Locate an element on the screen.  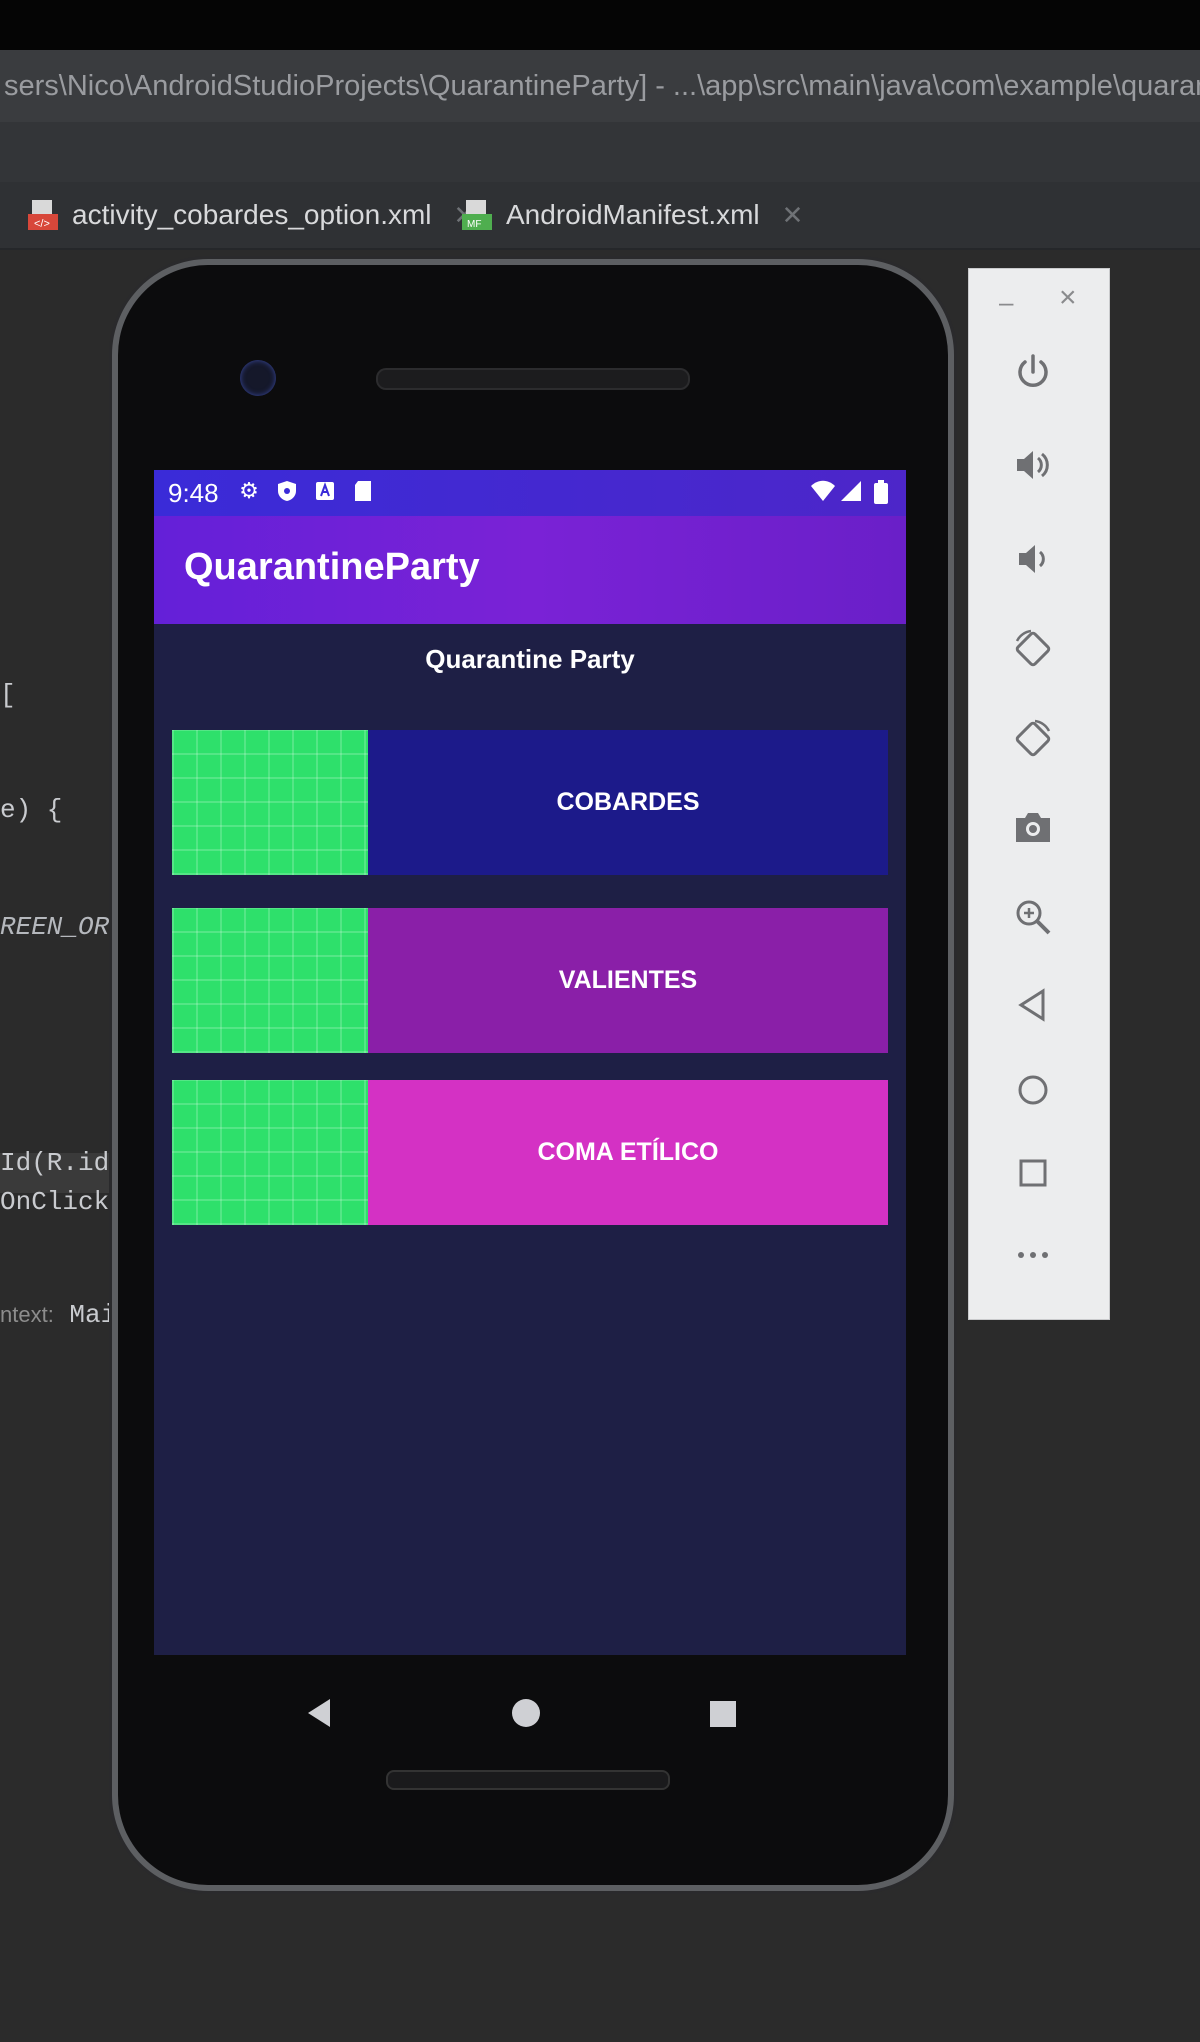
parameter-hint: ntext: is located at coordinates (27, 1314).